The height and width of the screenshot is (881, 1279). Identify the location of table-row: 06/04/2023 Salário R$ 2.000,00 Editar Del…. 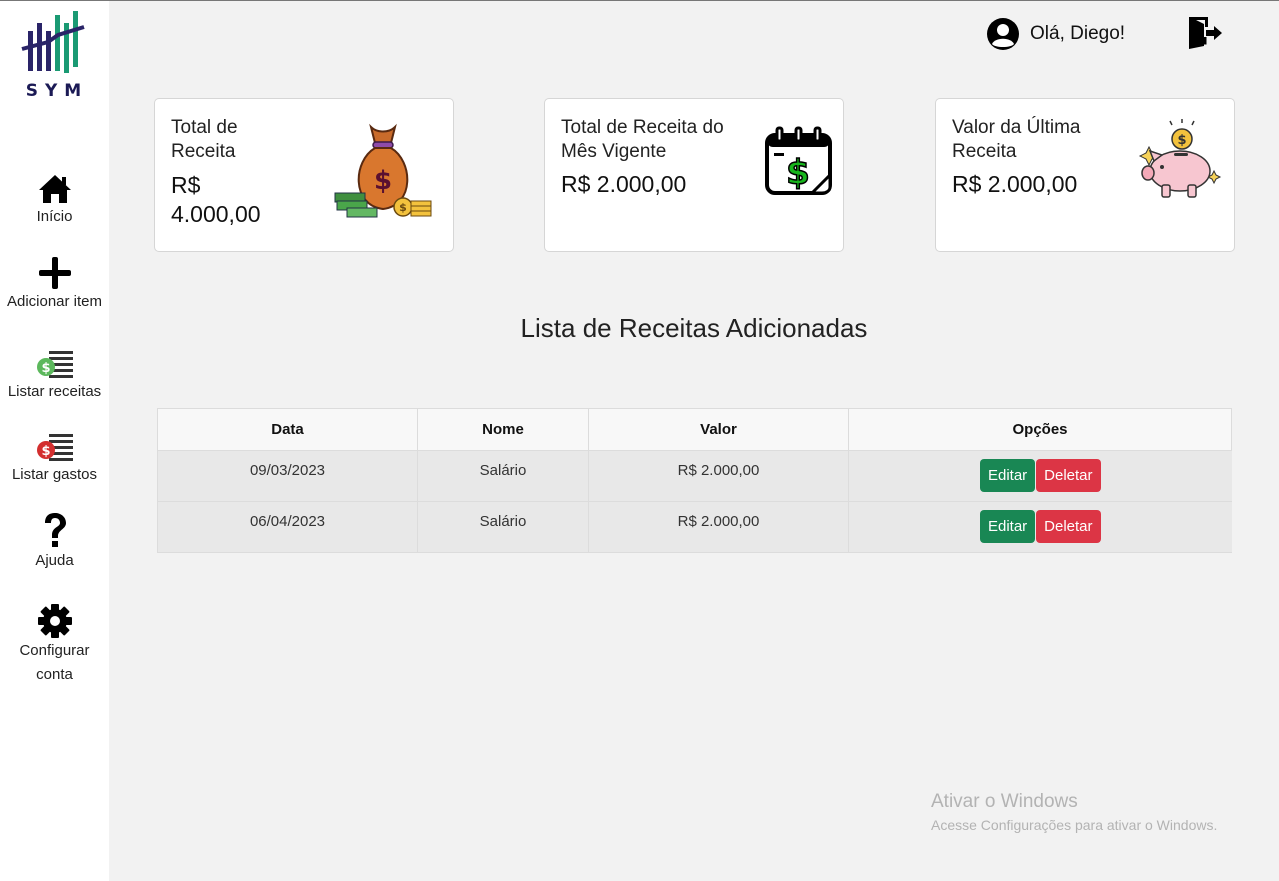
(694, 527).